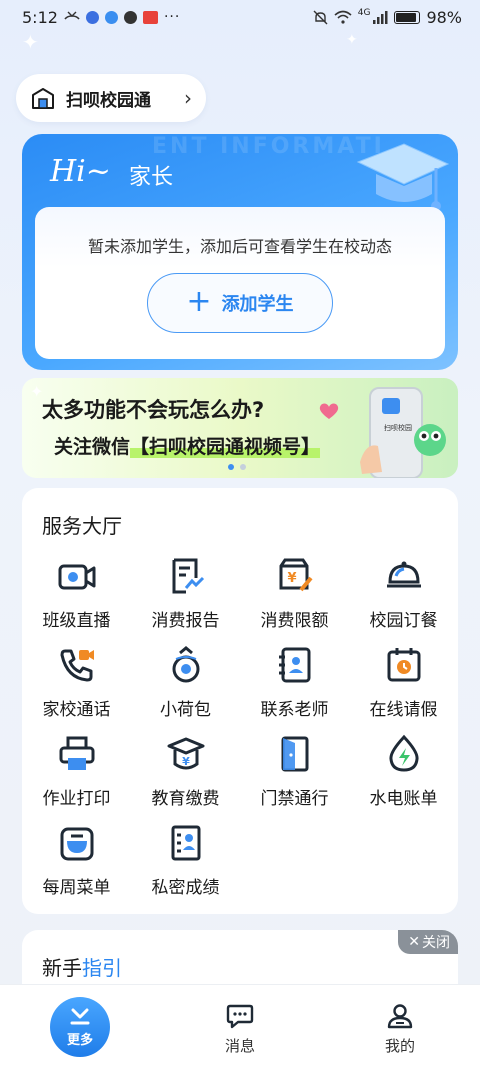 The width and height of the screenshot is (480, 1067). Describe the element at coordinates (403, 574) in the screenshot. I see `food-cloche-icon` at that location.